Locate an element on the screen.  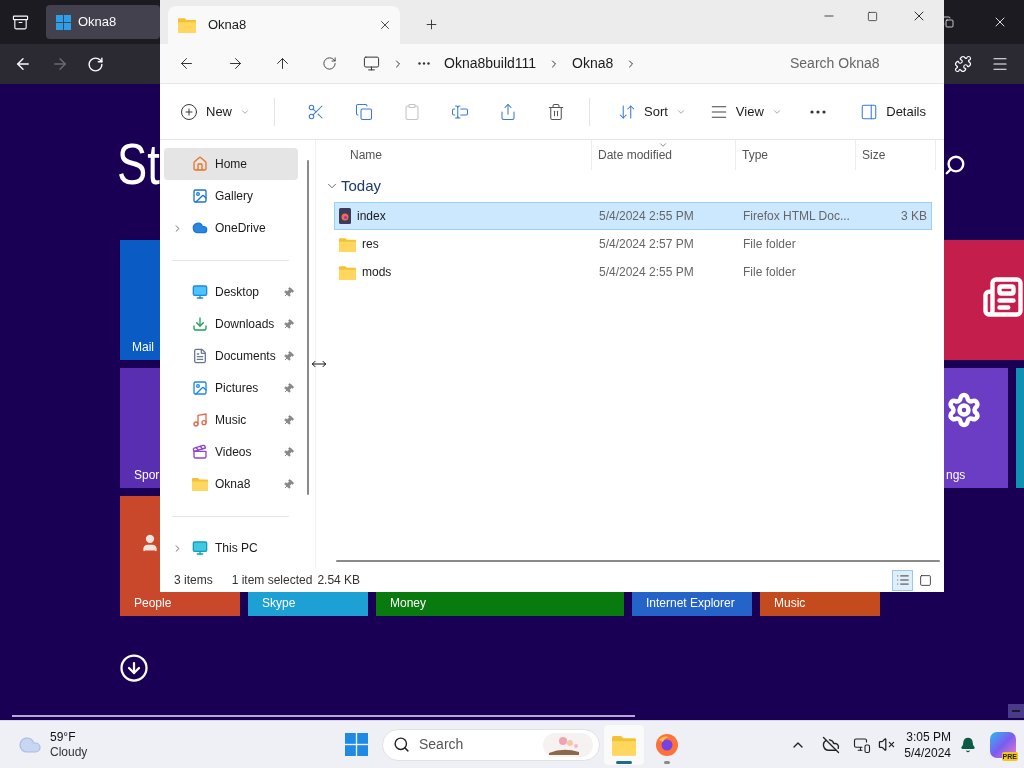
taskbar-app is located at coordinates (624, 744).